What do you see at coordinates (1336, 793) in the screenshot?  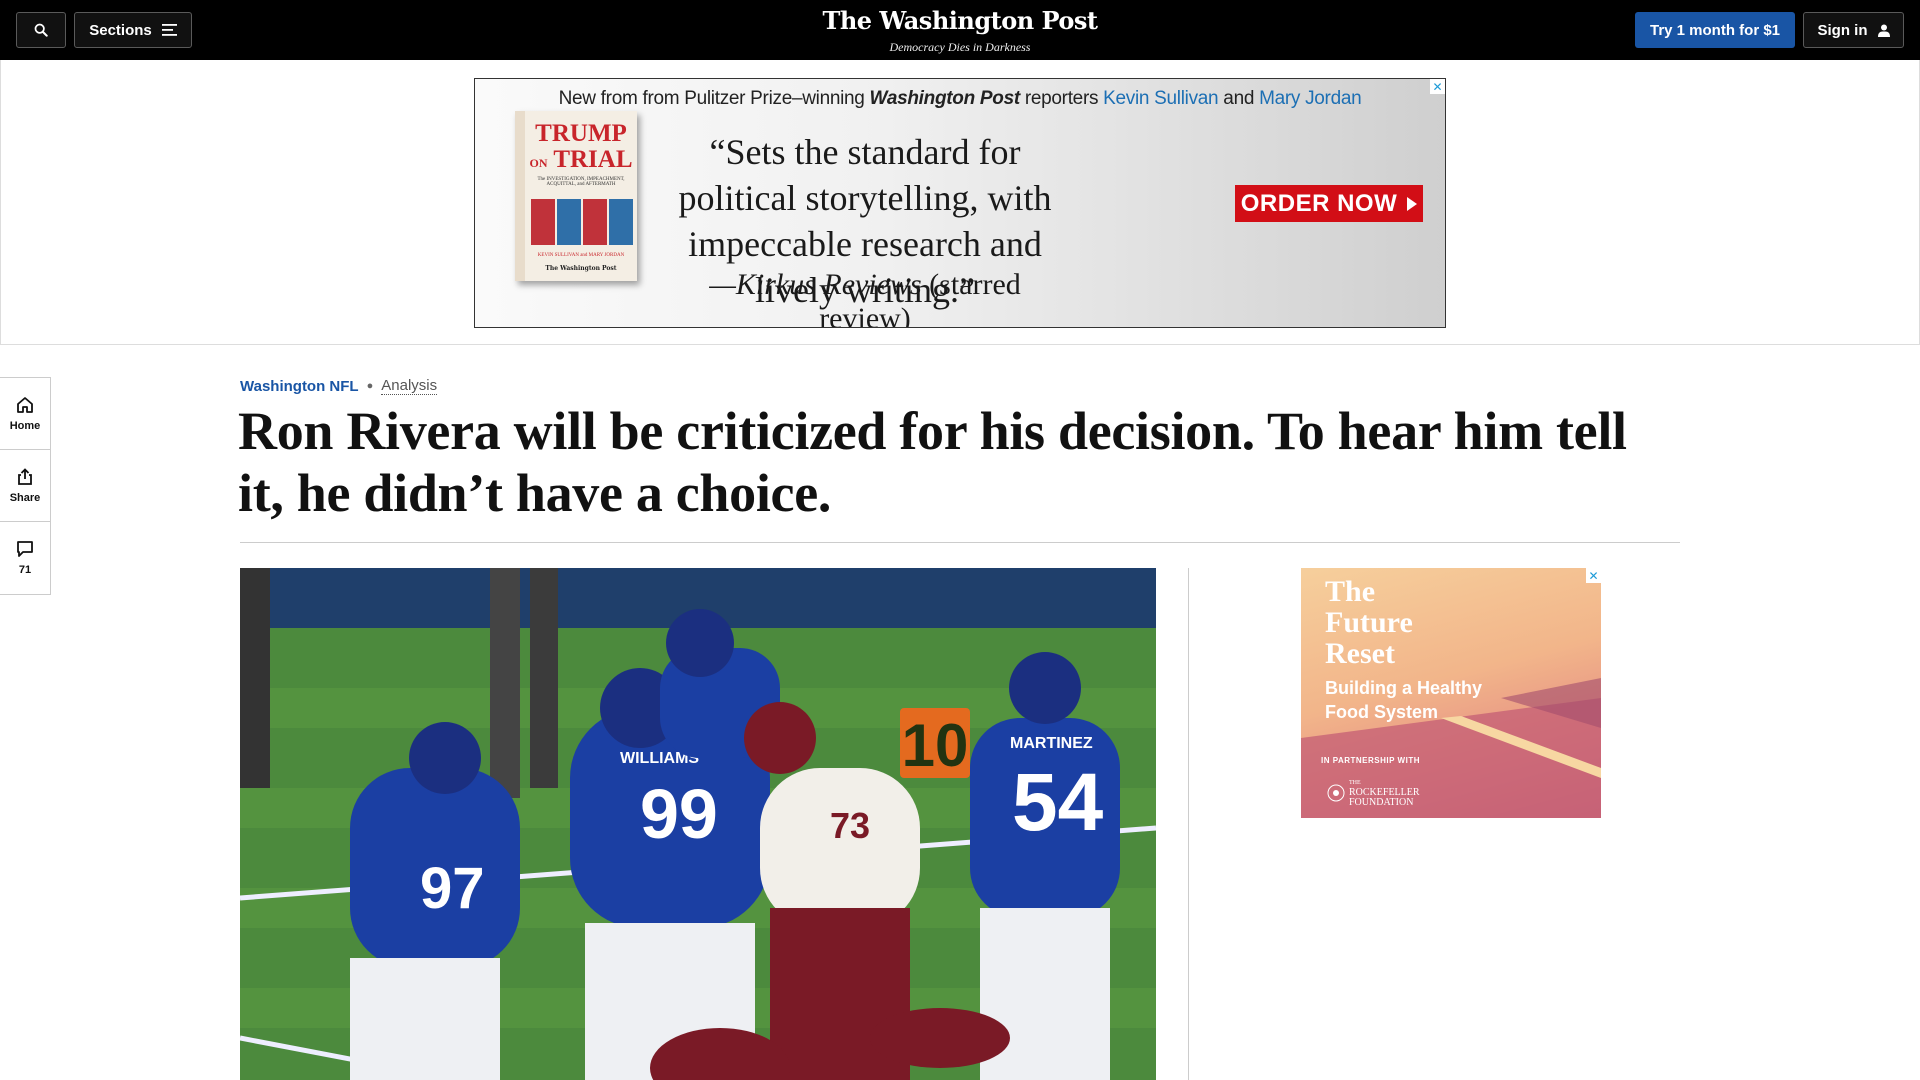 I see `rockefeller-foundation-icon` at bounding box center [1336, 793].